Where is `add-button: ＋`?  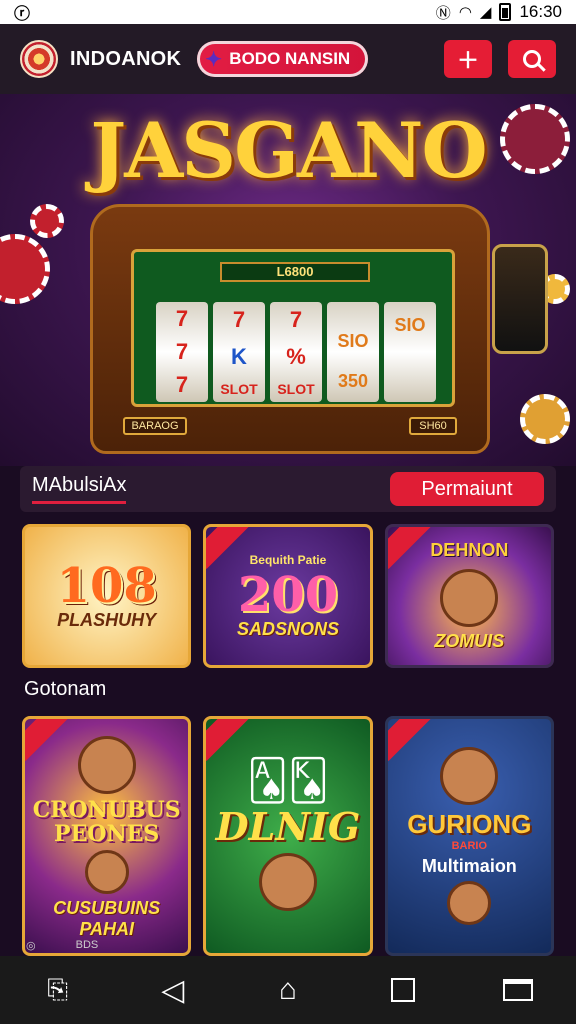
add-button: ＋ is located at coordinates (468, 59).